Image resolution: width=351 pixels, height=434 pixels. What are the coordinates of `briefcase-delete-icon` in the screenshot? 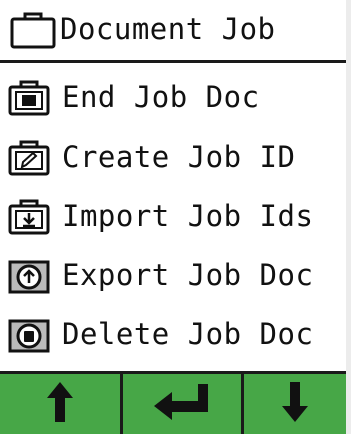 It's located at (31, 337).